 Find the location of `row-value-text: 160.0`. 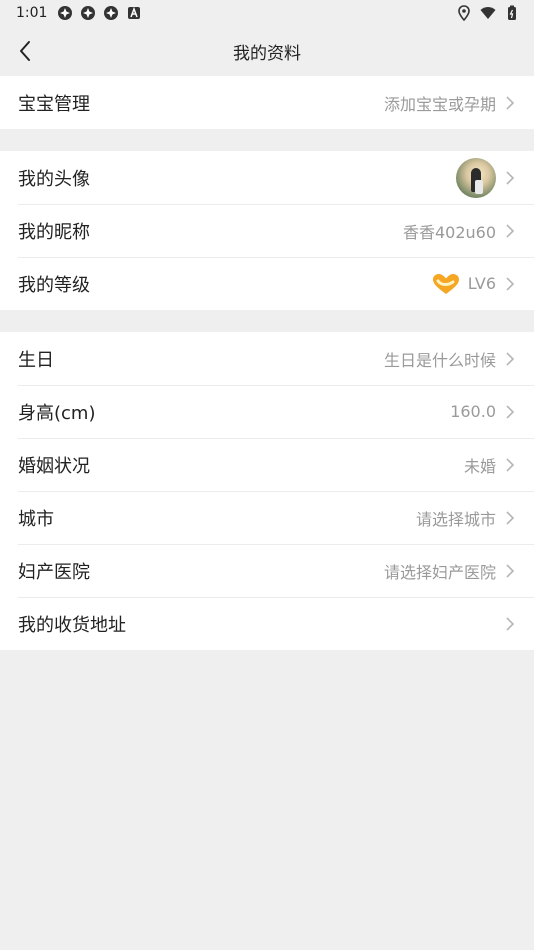

row-value-text: 160.0 is located at coordinates (473, 411).